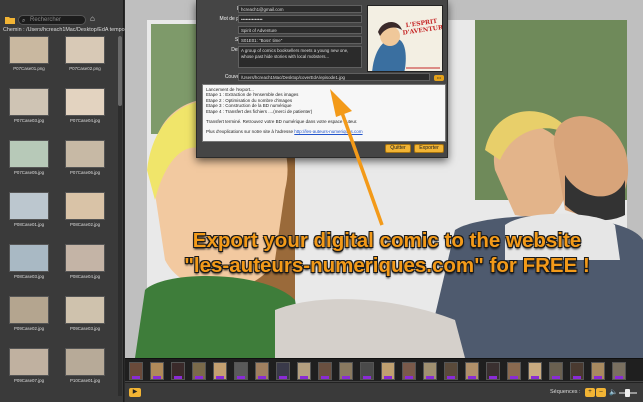  What do you see at coordinates (85, 313) in the screenshot?
I see `thumbnail-item: P09Case03.jpg` at bounding box center [85, 313].